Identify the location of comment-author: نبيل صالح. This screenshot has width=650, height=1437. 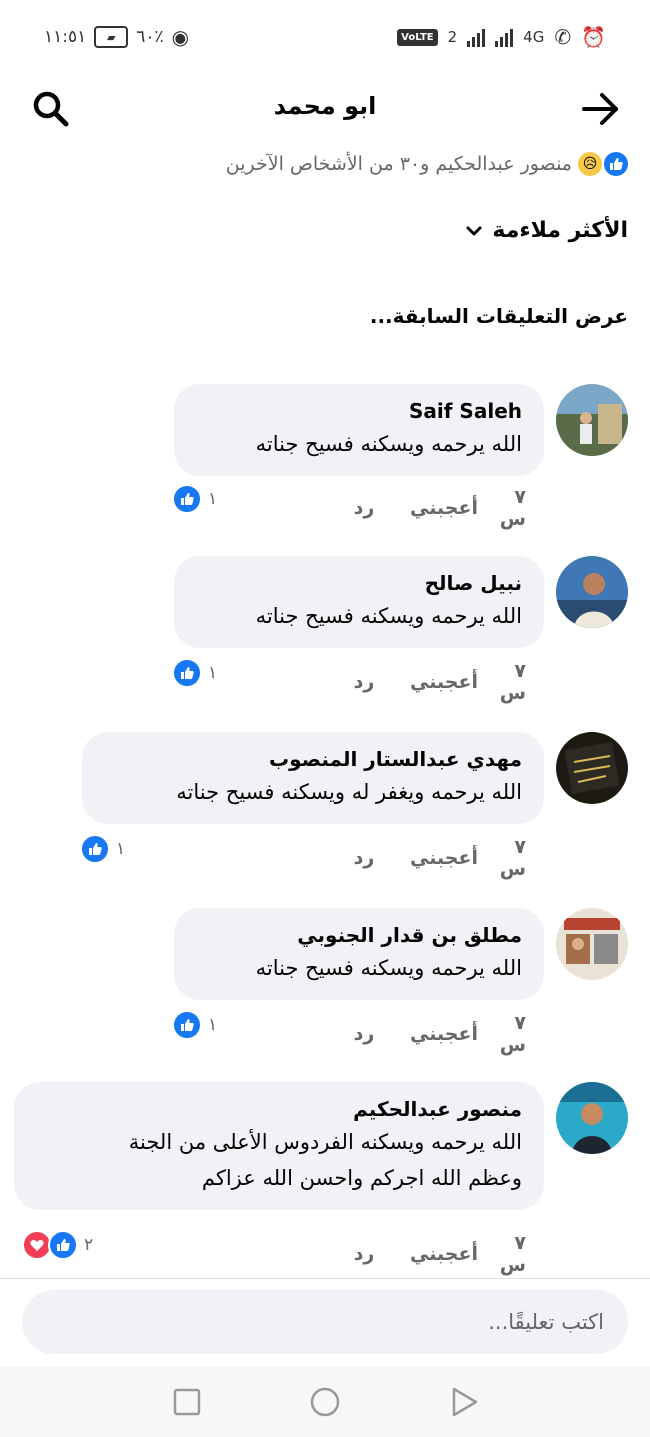
(359, 583).